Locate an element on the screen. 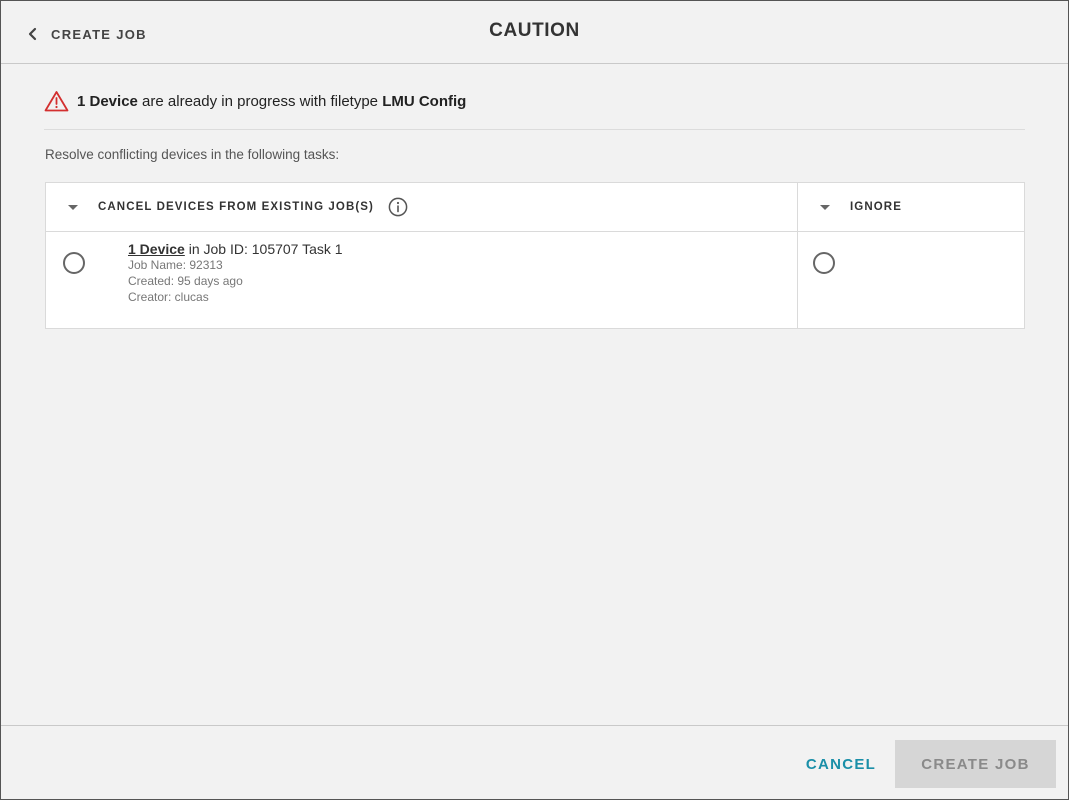 Image resolution: width=1069 pixels, height=800 pixels. cancel-button: CANCEL is located at coordinates (841, 764).